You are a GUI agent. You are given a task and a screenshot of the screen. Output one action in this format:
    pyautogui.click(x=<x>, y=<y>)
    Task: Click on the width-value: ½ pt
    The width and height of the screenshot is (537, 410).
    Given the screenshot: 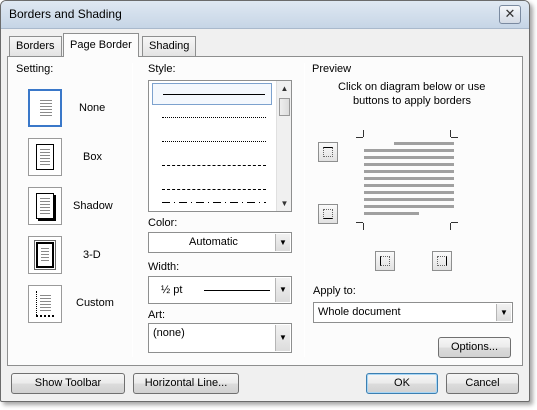 What is the action you would take?
    pyautogui.click(x=172, y=290)
    